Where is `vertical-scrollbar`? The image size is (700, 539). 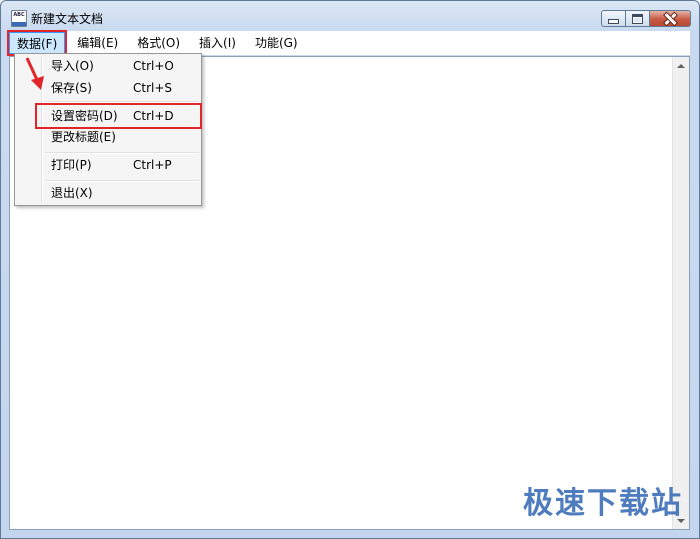 vertical-scrollbar is located at coordinates (680, 293).